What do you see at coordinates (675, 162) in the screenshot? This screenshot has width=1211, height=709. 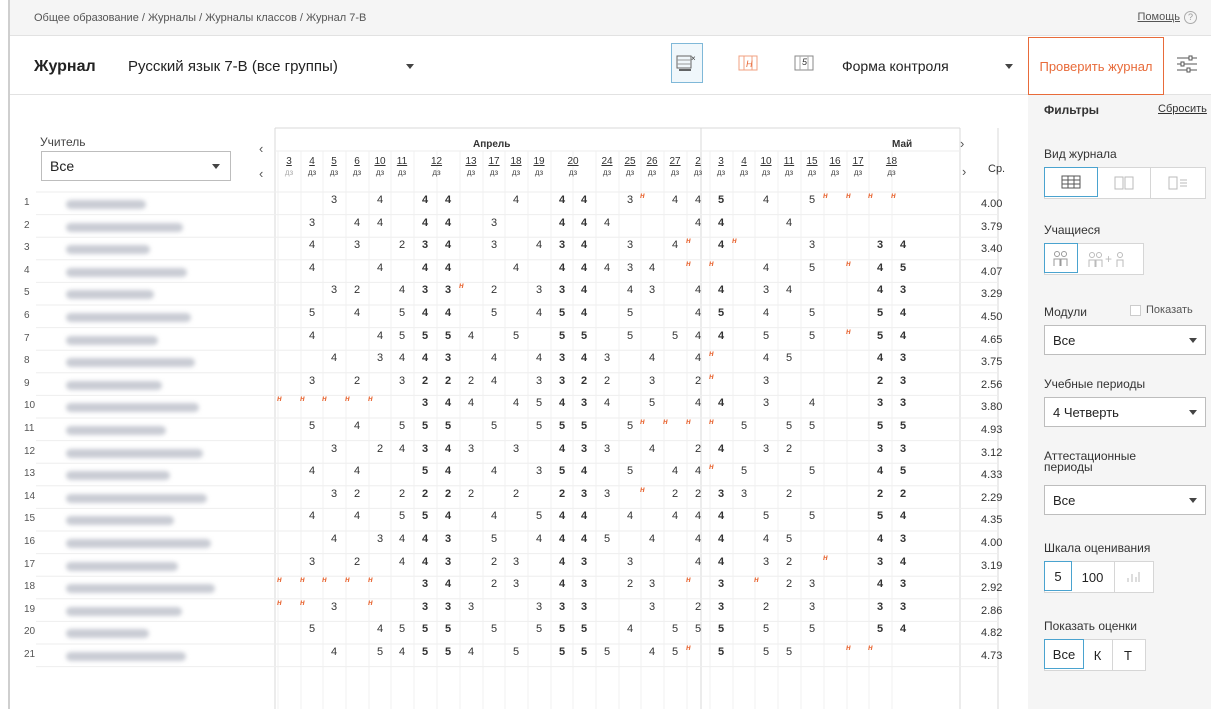 I see `date-15: 27` at bounding box center [675, 162].